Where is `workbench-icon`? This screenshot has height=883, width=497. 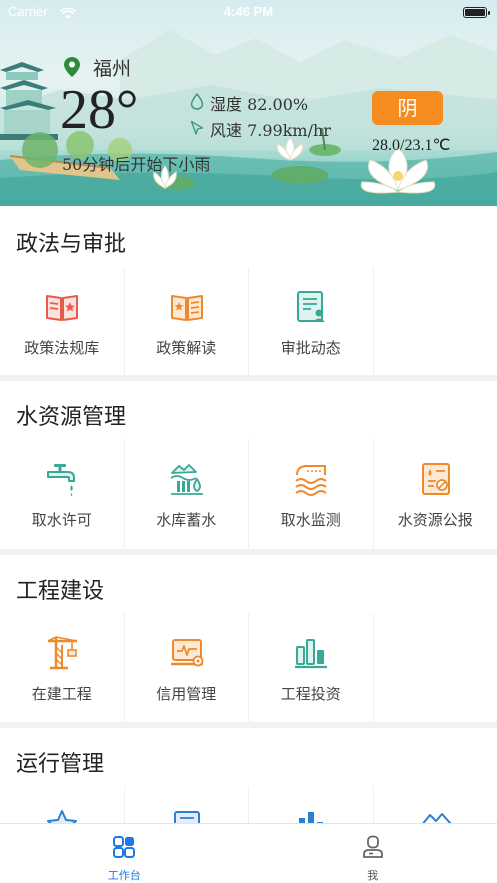
workbench-icon is located at coordinates (124, 847).